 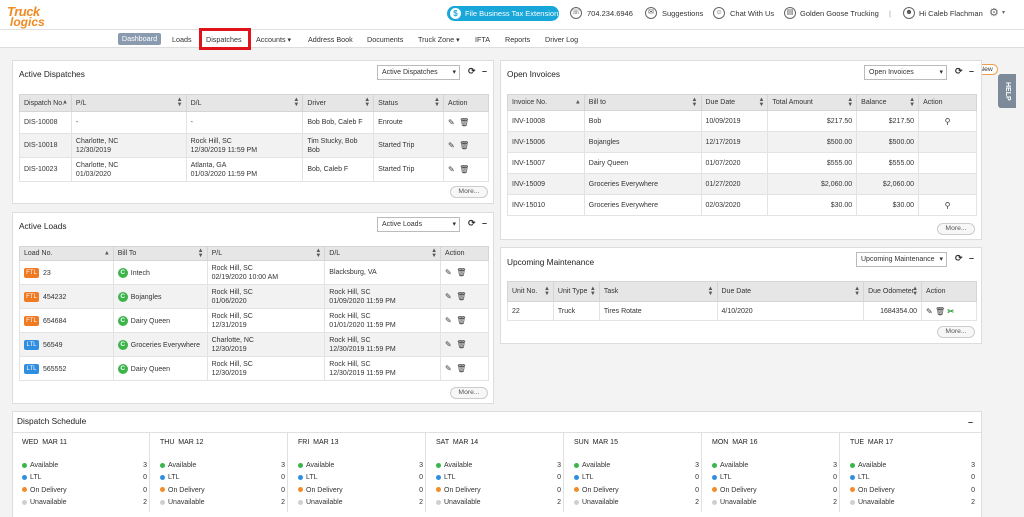 I want to click on col-status: Status ▲ ▼, so click(x=408, y=103).